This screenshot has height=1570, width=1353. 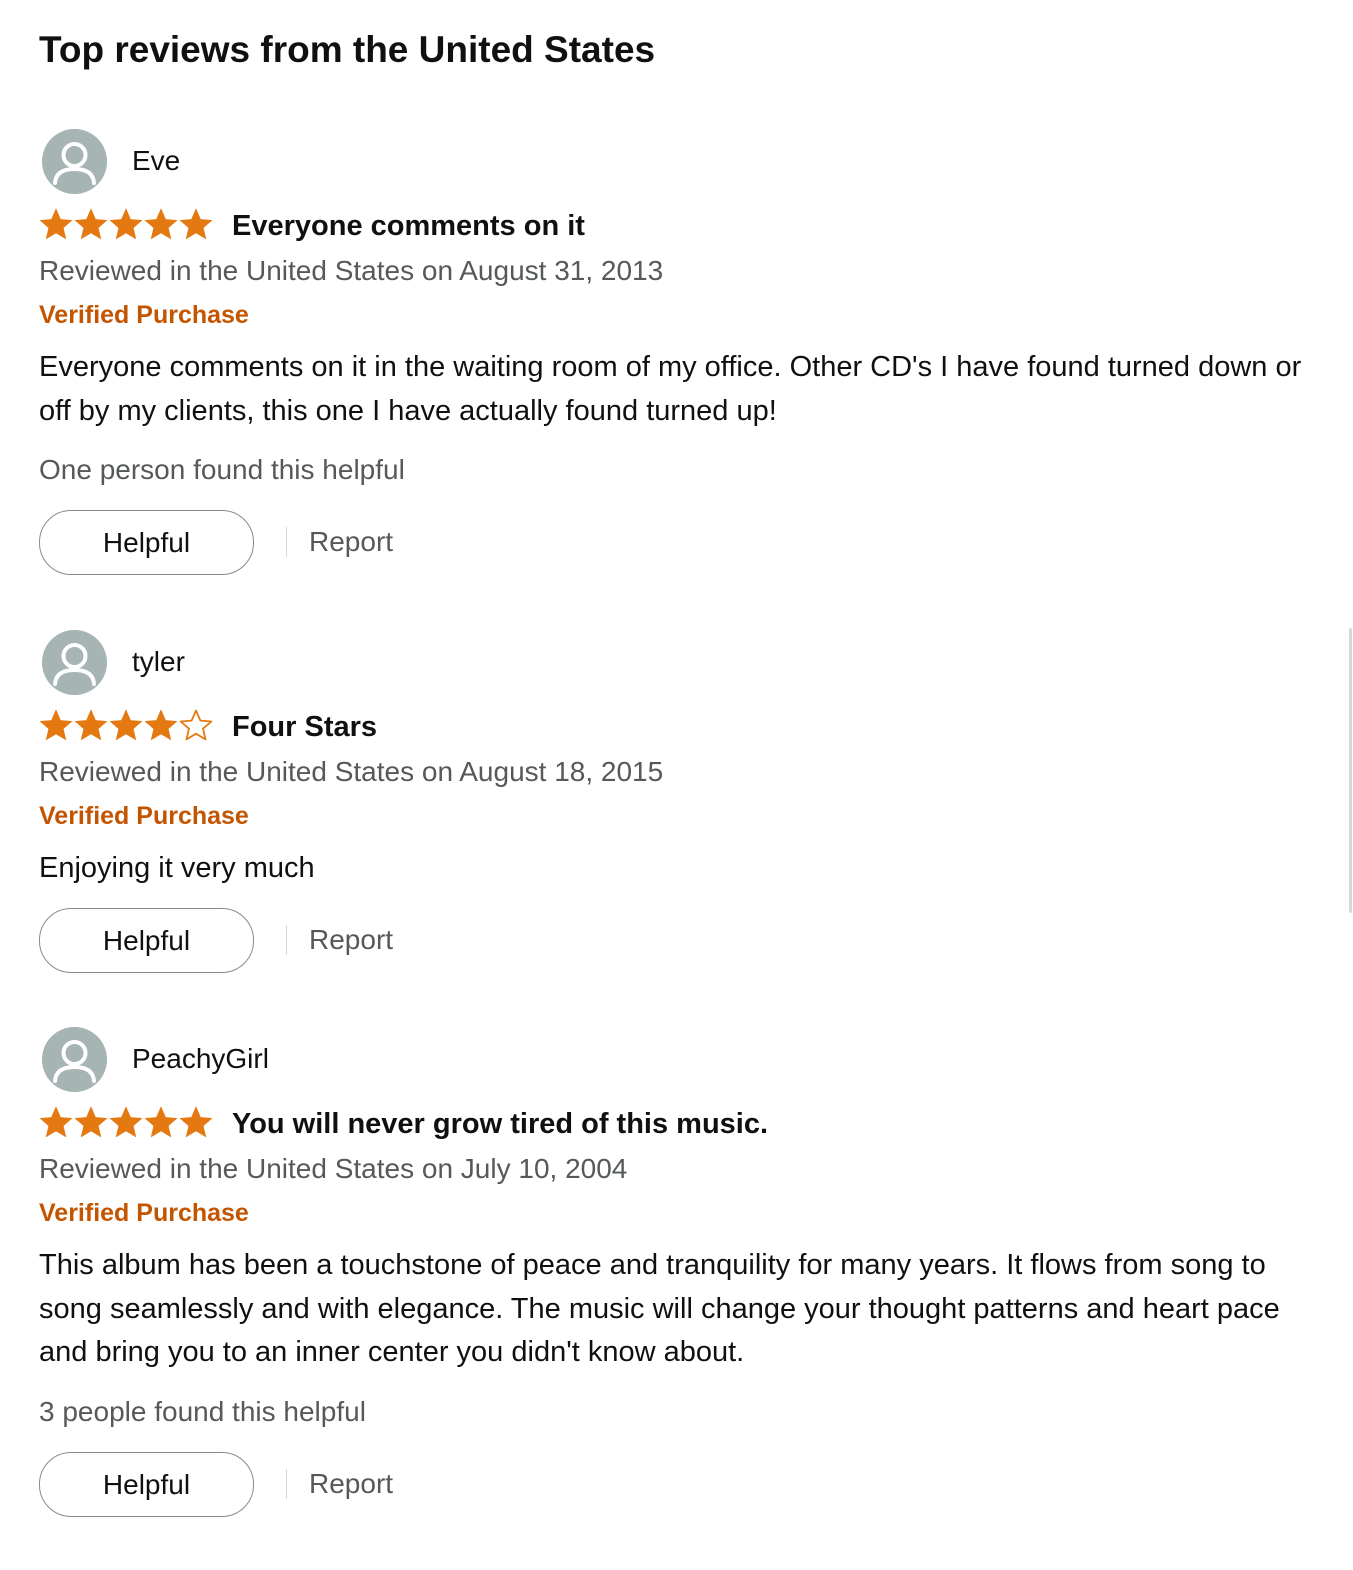 I want to click on scrollbar, so click(x=1350, y=785).